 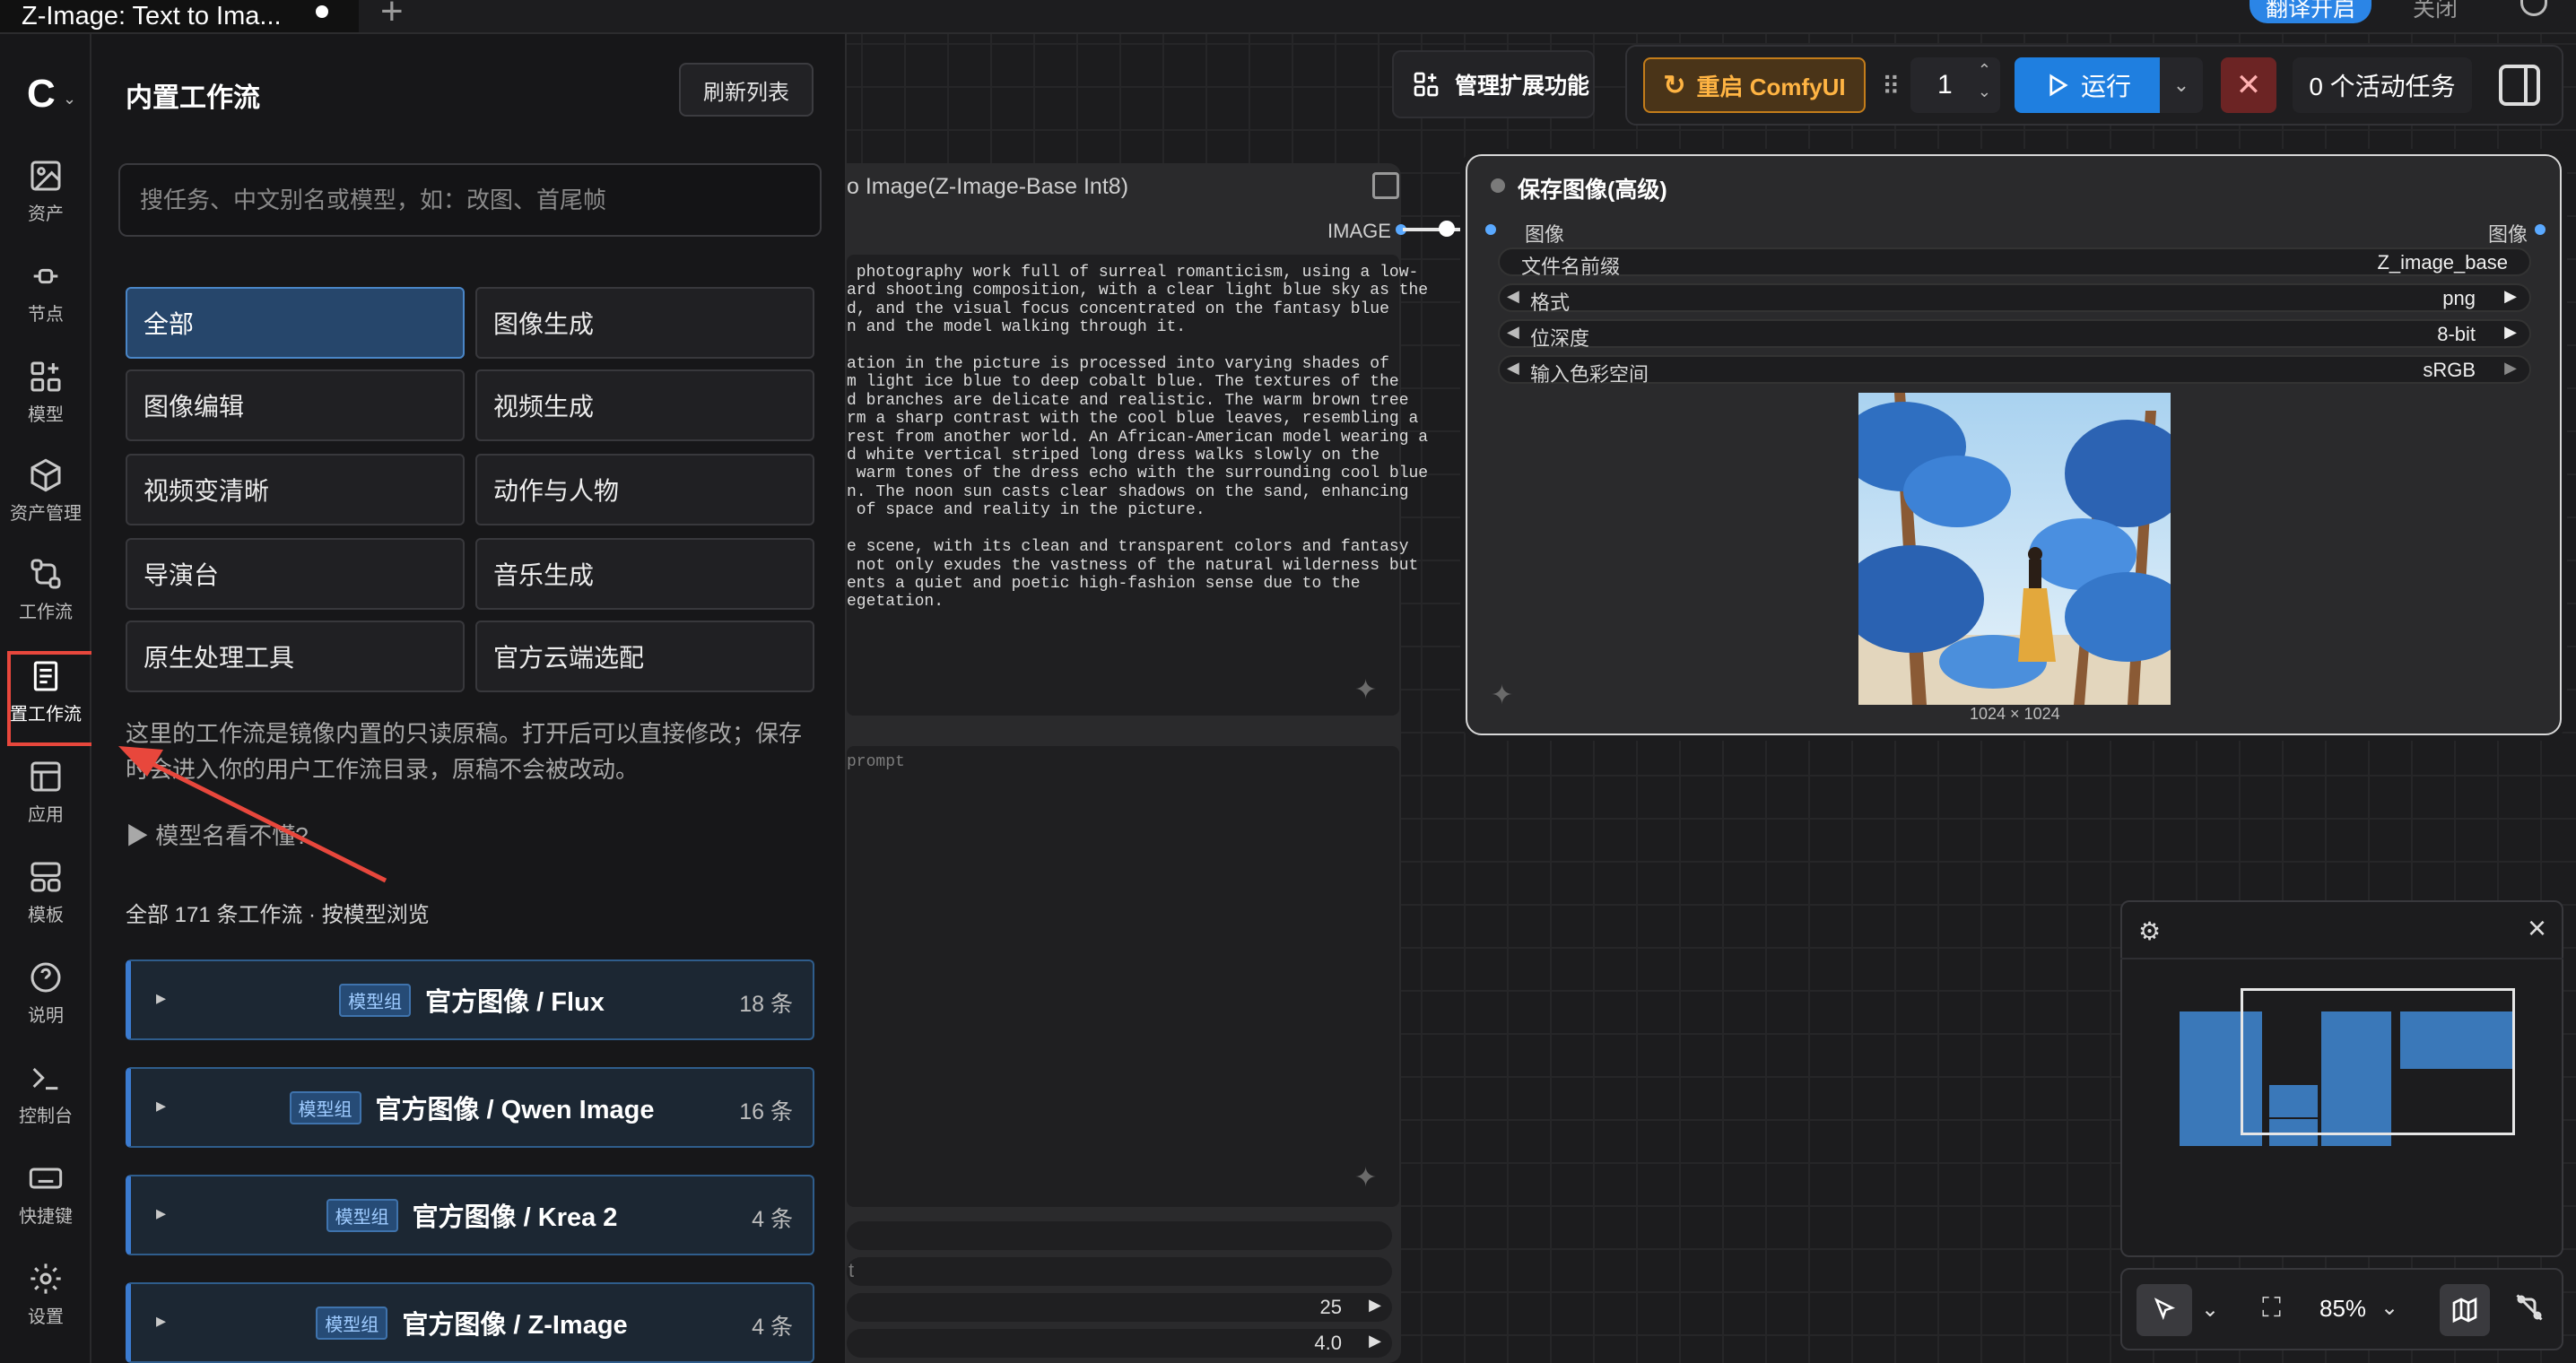 What do you see at coordinates (2149, 931) in the screenshot?
I see `minimap-settings-icon: ⚙` at bounding box center [2149, 931].